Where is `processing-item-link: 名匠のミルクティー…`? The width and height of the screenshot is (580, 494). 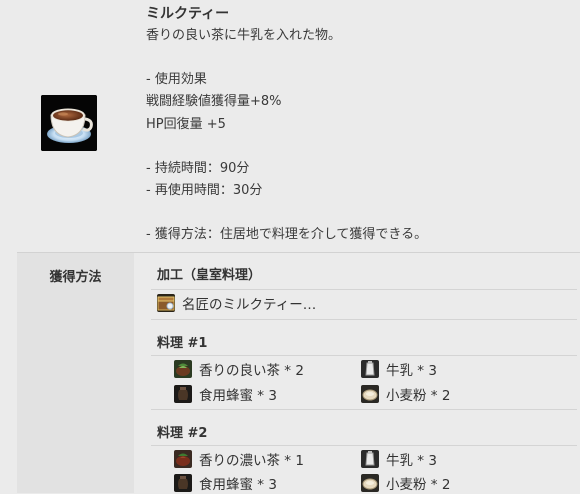 processing-item-link: 名匠のミルクティー… is located at coordinates (236, 303).